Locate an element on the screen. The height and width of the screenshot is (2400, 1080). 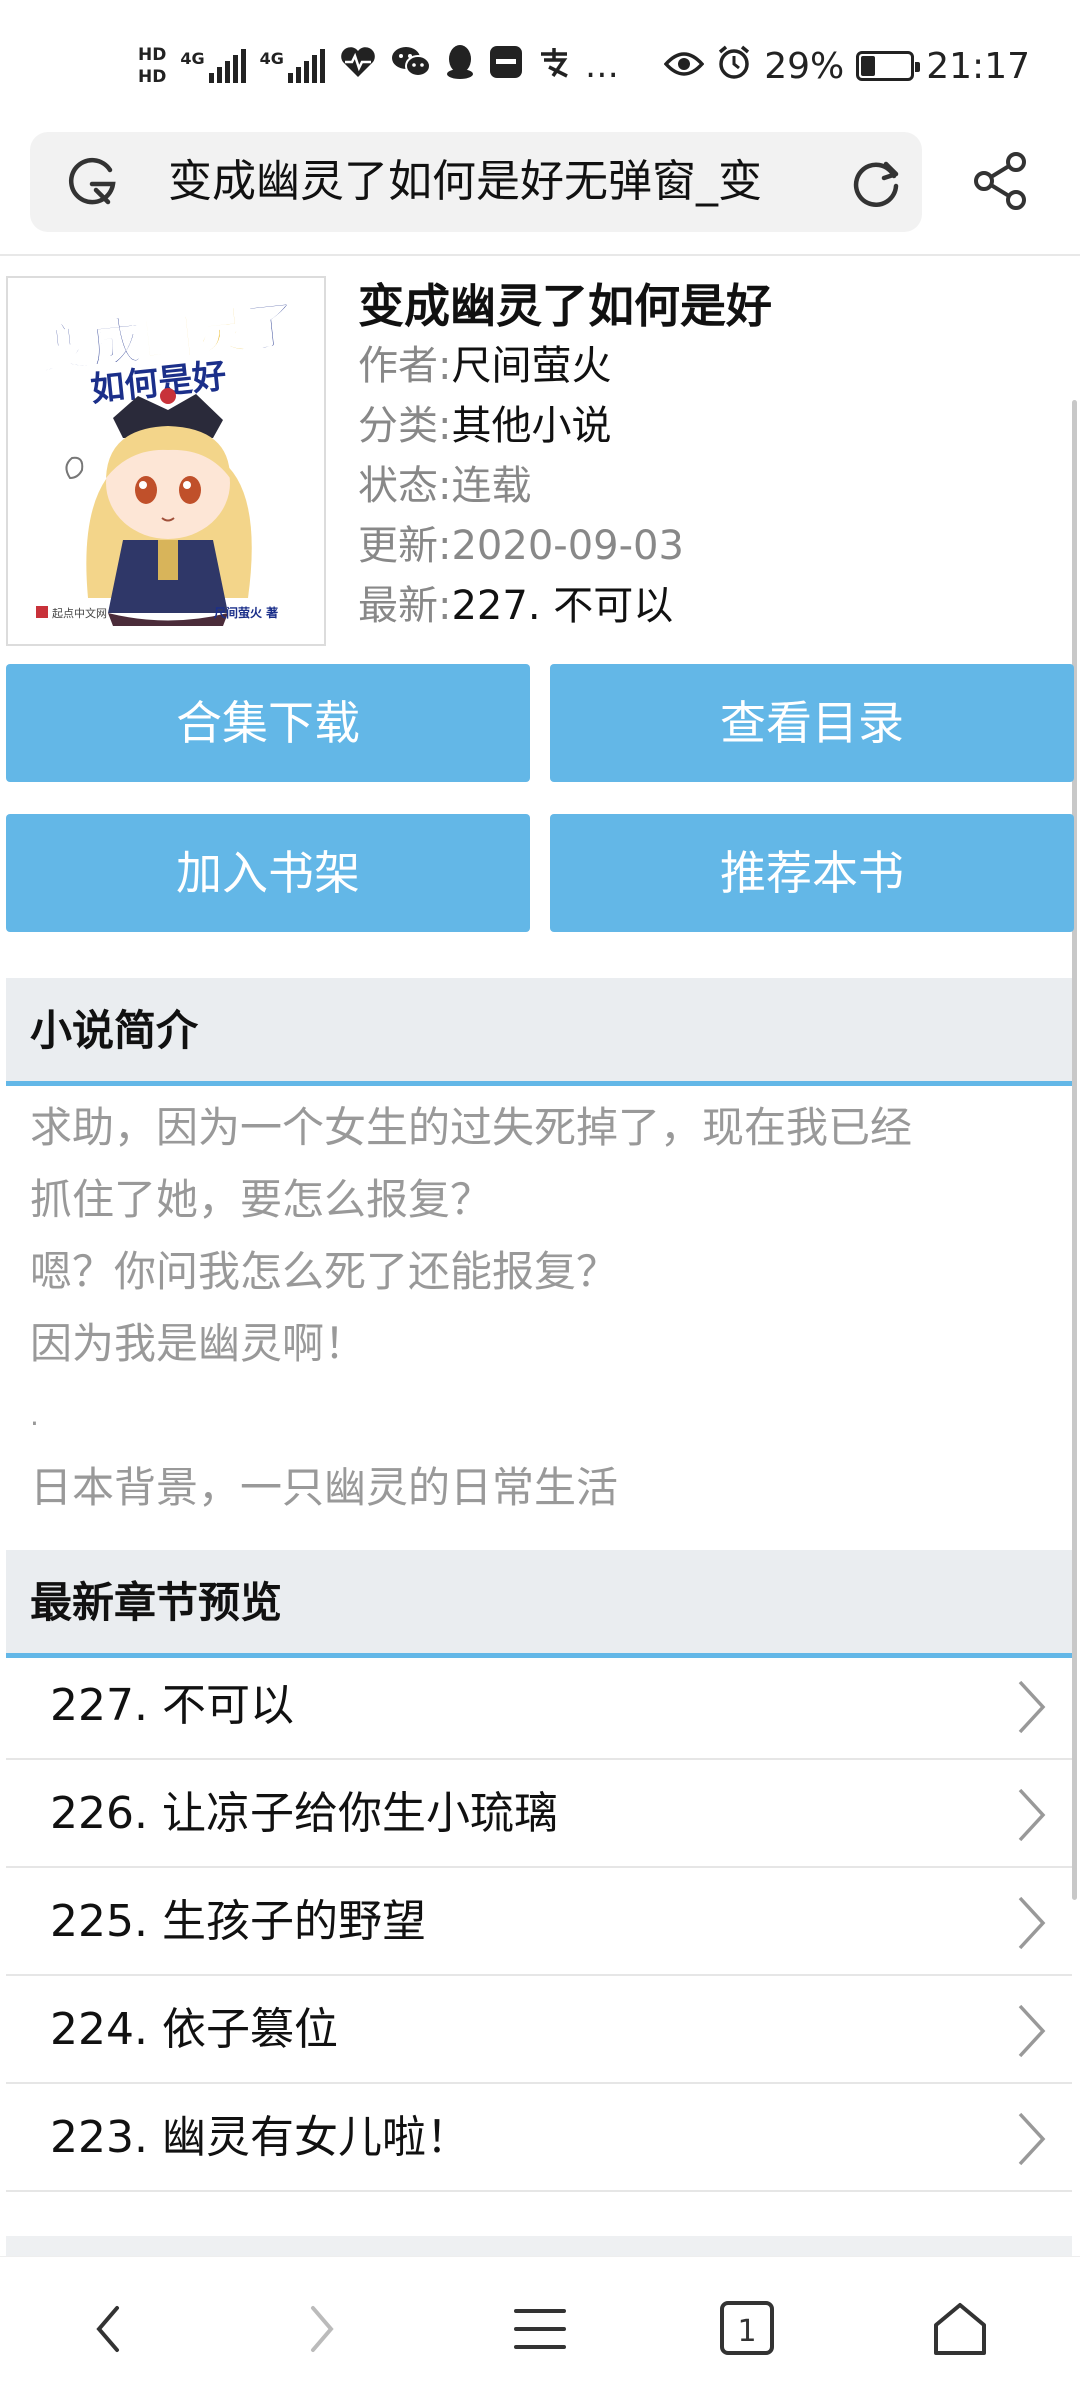
net1-label: 4G is located at coordinates (192, 58).